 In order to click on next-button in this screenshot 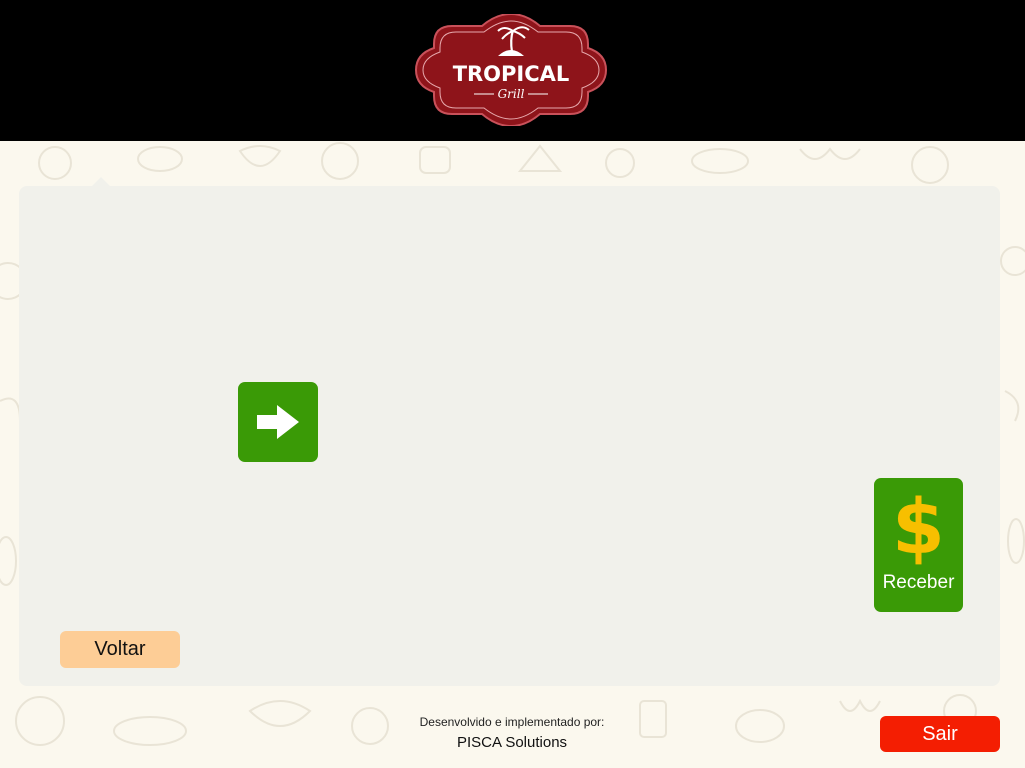, I will do `click(278, 422)`.